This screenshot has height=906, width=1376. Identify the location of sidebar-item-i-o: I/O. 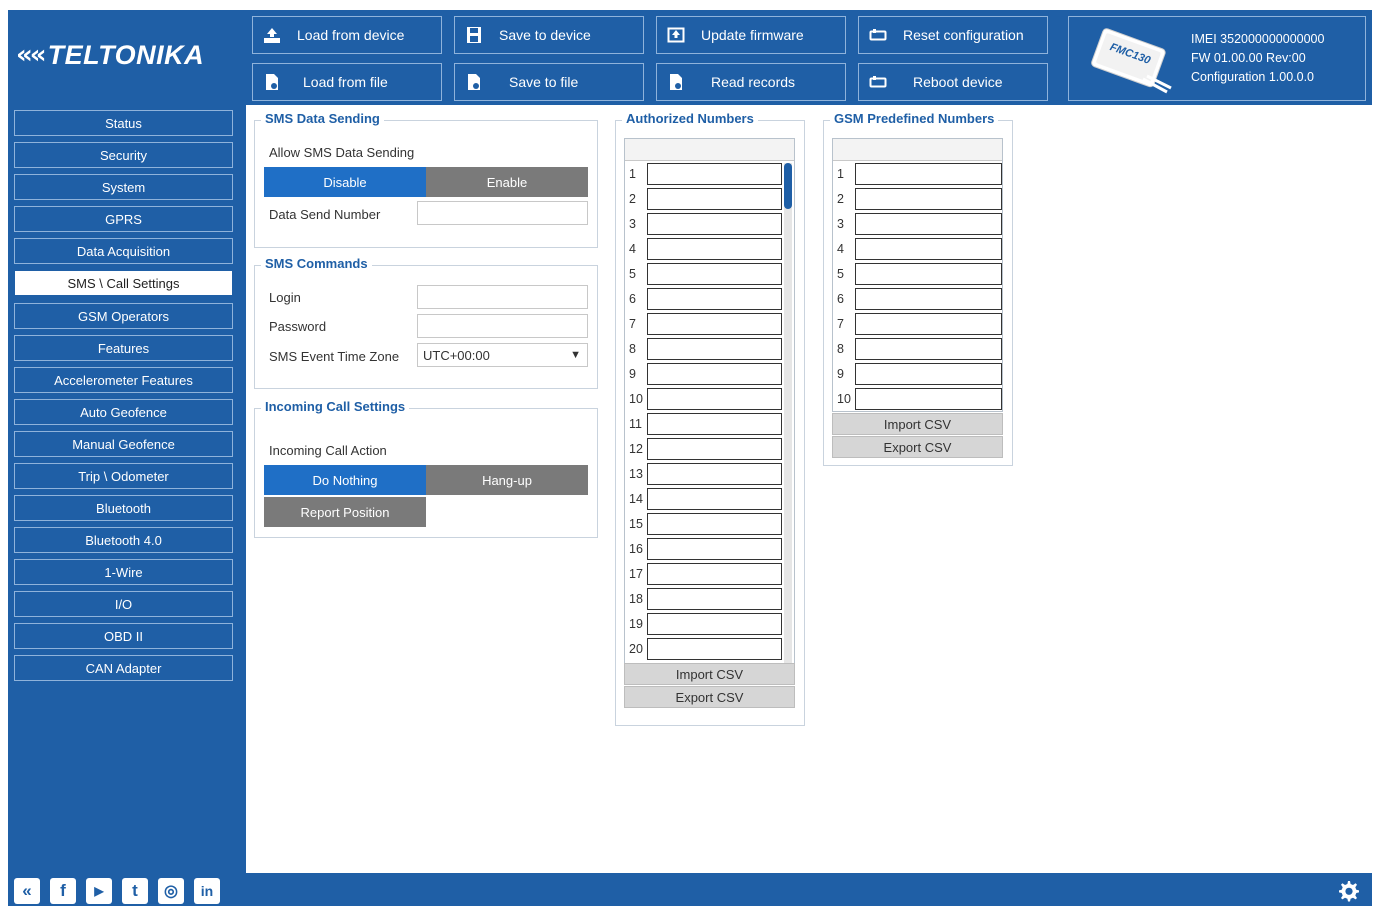
(123, 604).